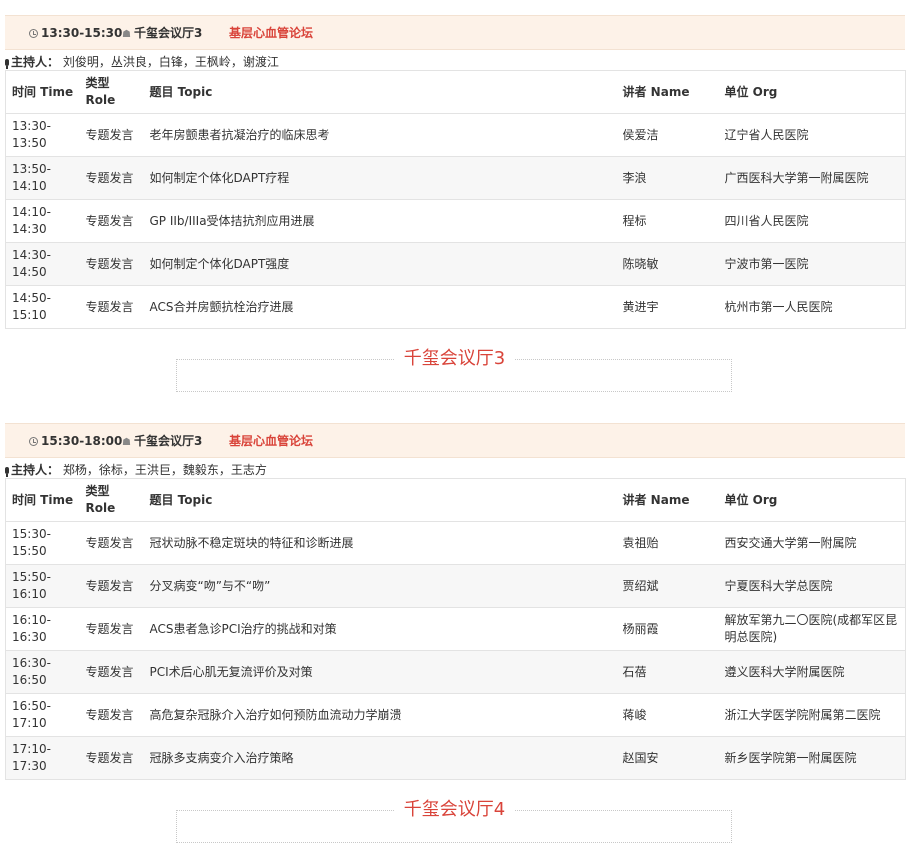 This screenshot has height=861, width=909. What do you see at coordinates (667, 264) in the screenshot?
I see `cell-speaker: 陈晓敏` at bounding box center [667, 264].